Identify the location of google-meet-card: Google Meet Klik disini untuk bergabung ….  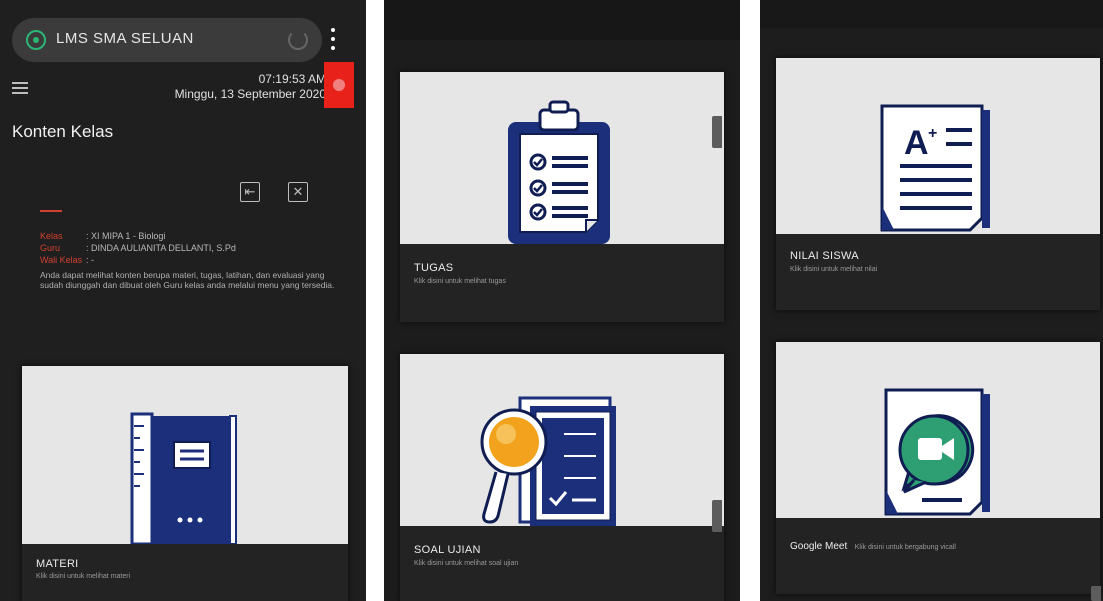
(938, 468).